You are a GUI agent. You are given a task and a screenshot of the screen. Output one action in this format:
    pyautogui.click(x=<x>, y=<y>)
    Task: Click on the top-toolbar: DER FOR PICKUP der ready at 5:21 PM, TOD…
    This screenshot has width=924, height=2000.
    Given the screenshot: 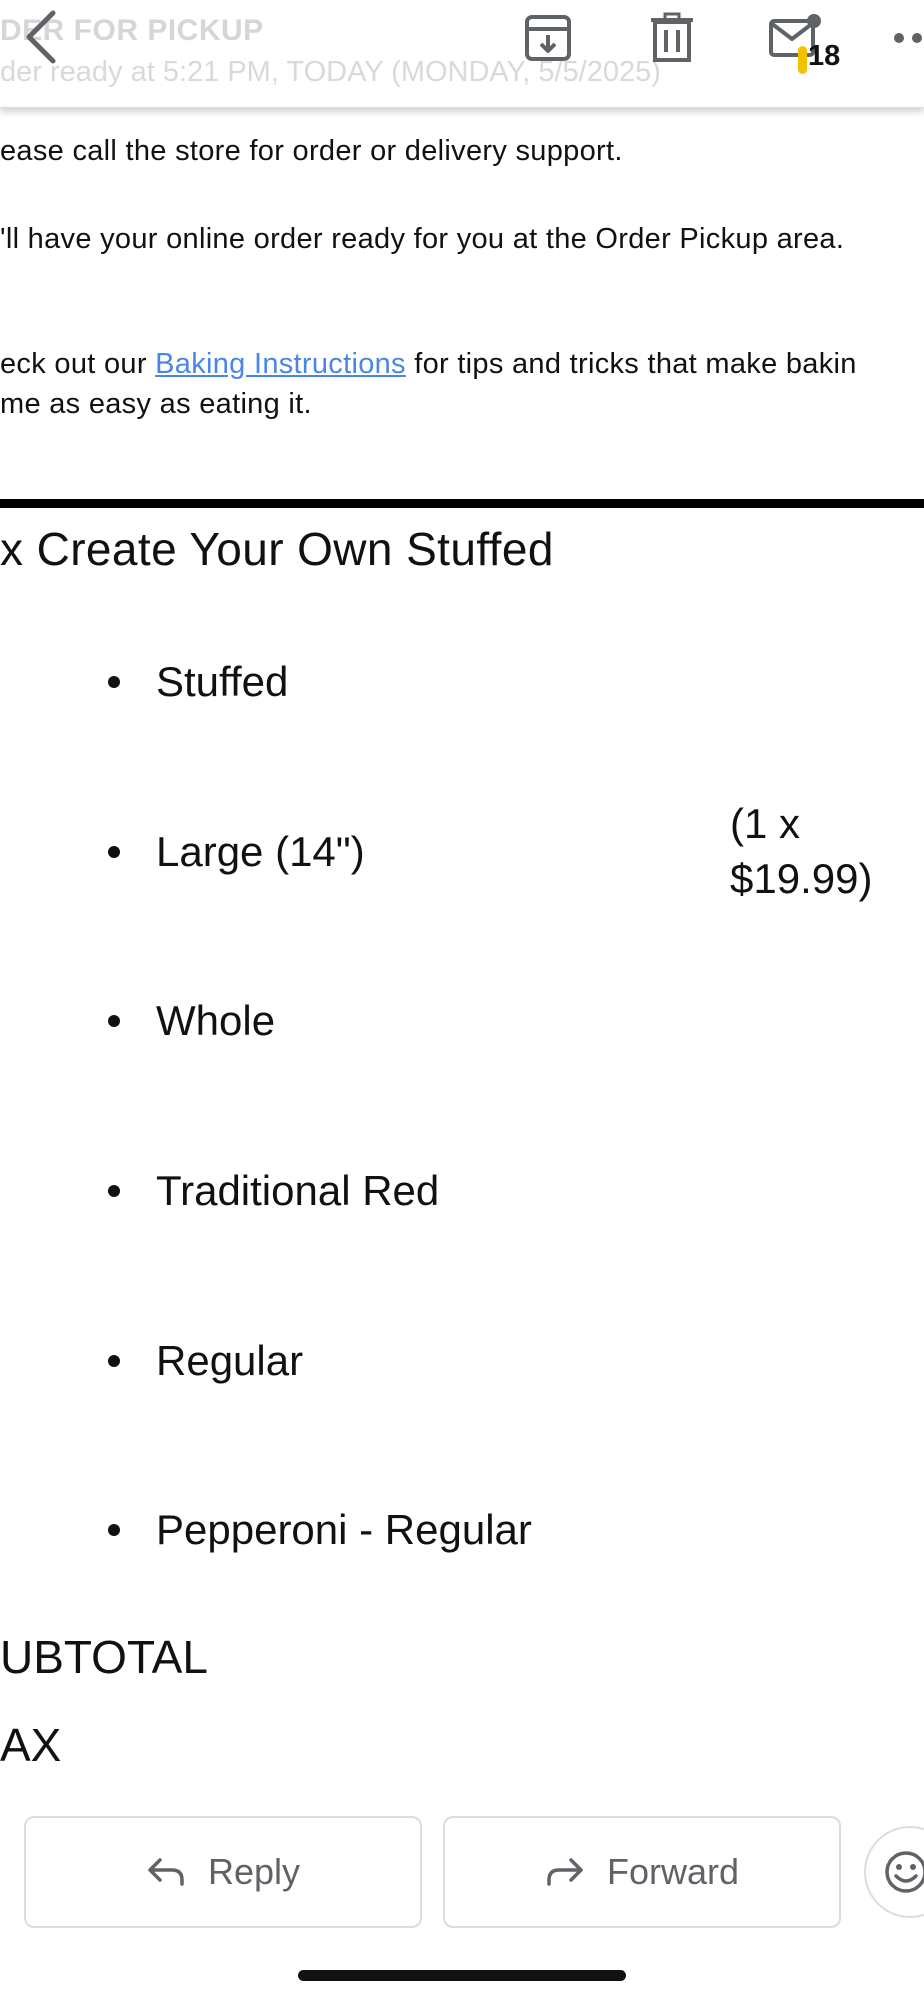 What is the action you would take?
    pyautogui.click(x=462, y=54)
    